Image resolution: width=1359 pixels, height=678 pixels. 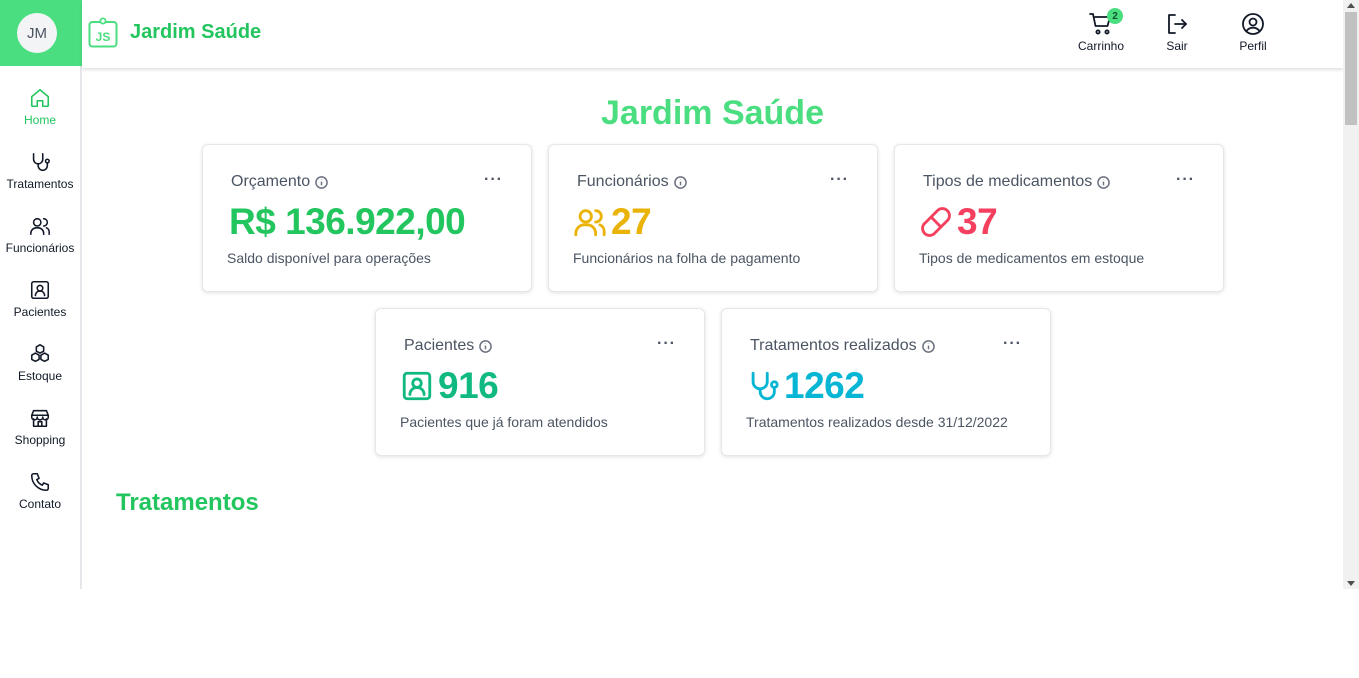 What do you see at coordinates (824, 385) in the screenshot?
I see `card-value-text: 1262` at bounding box center [824, 385].